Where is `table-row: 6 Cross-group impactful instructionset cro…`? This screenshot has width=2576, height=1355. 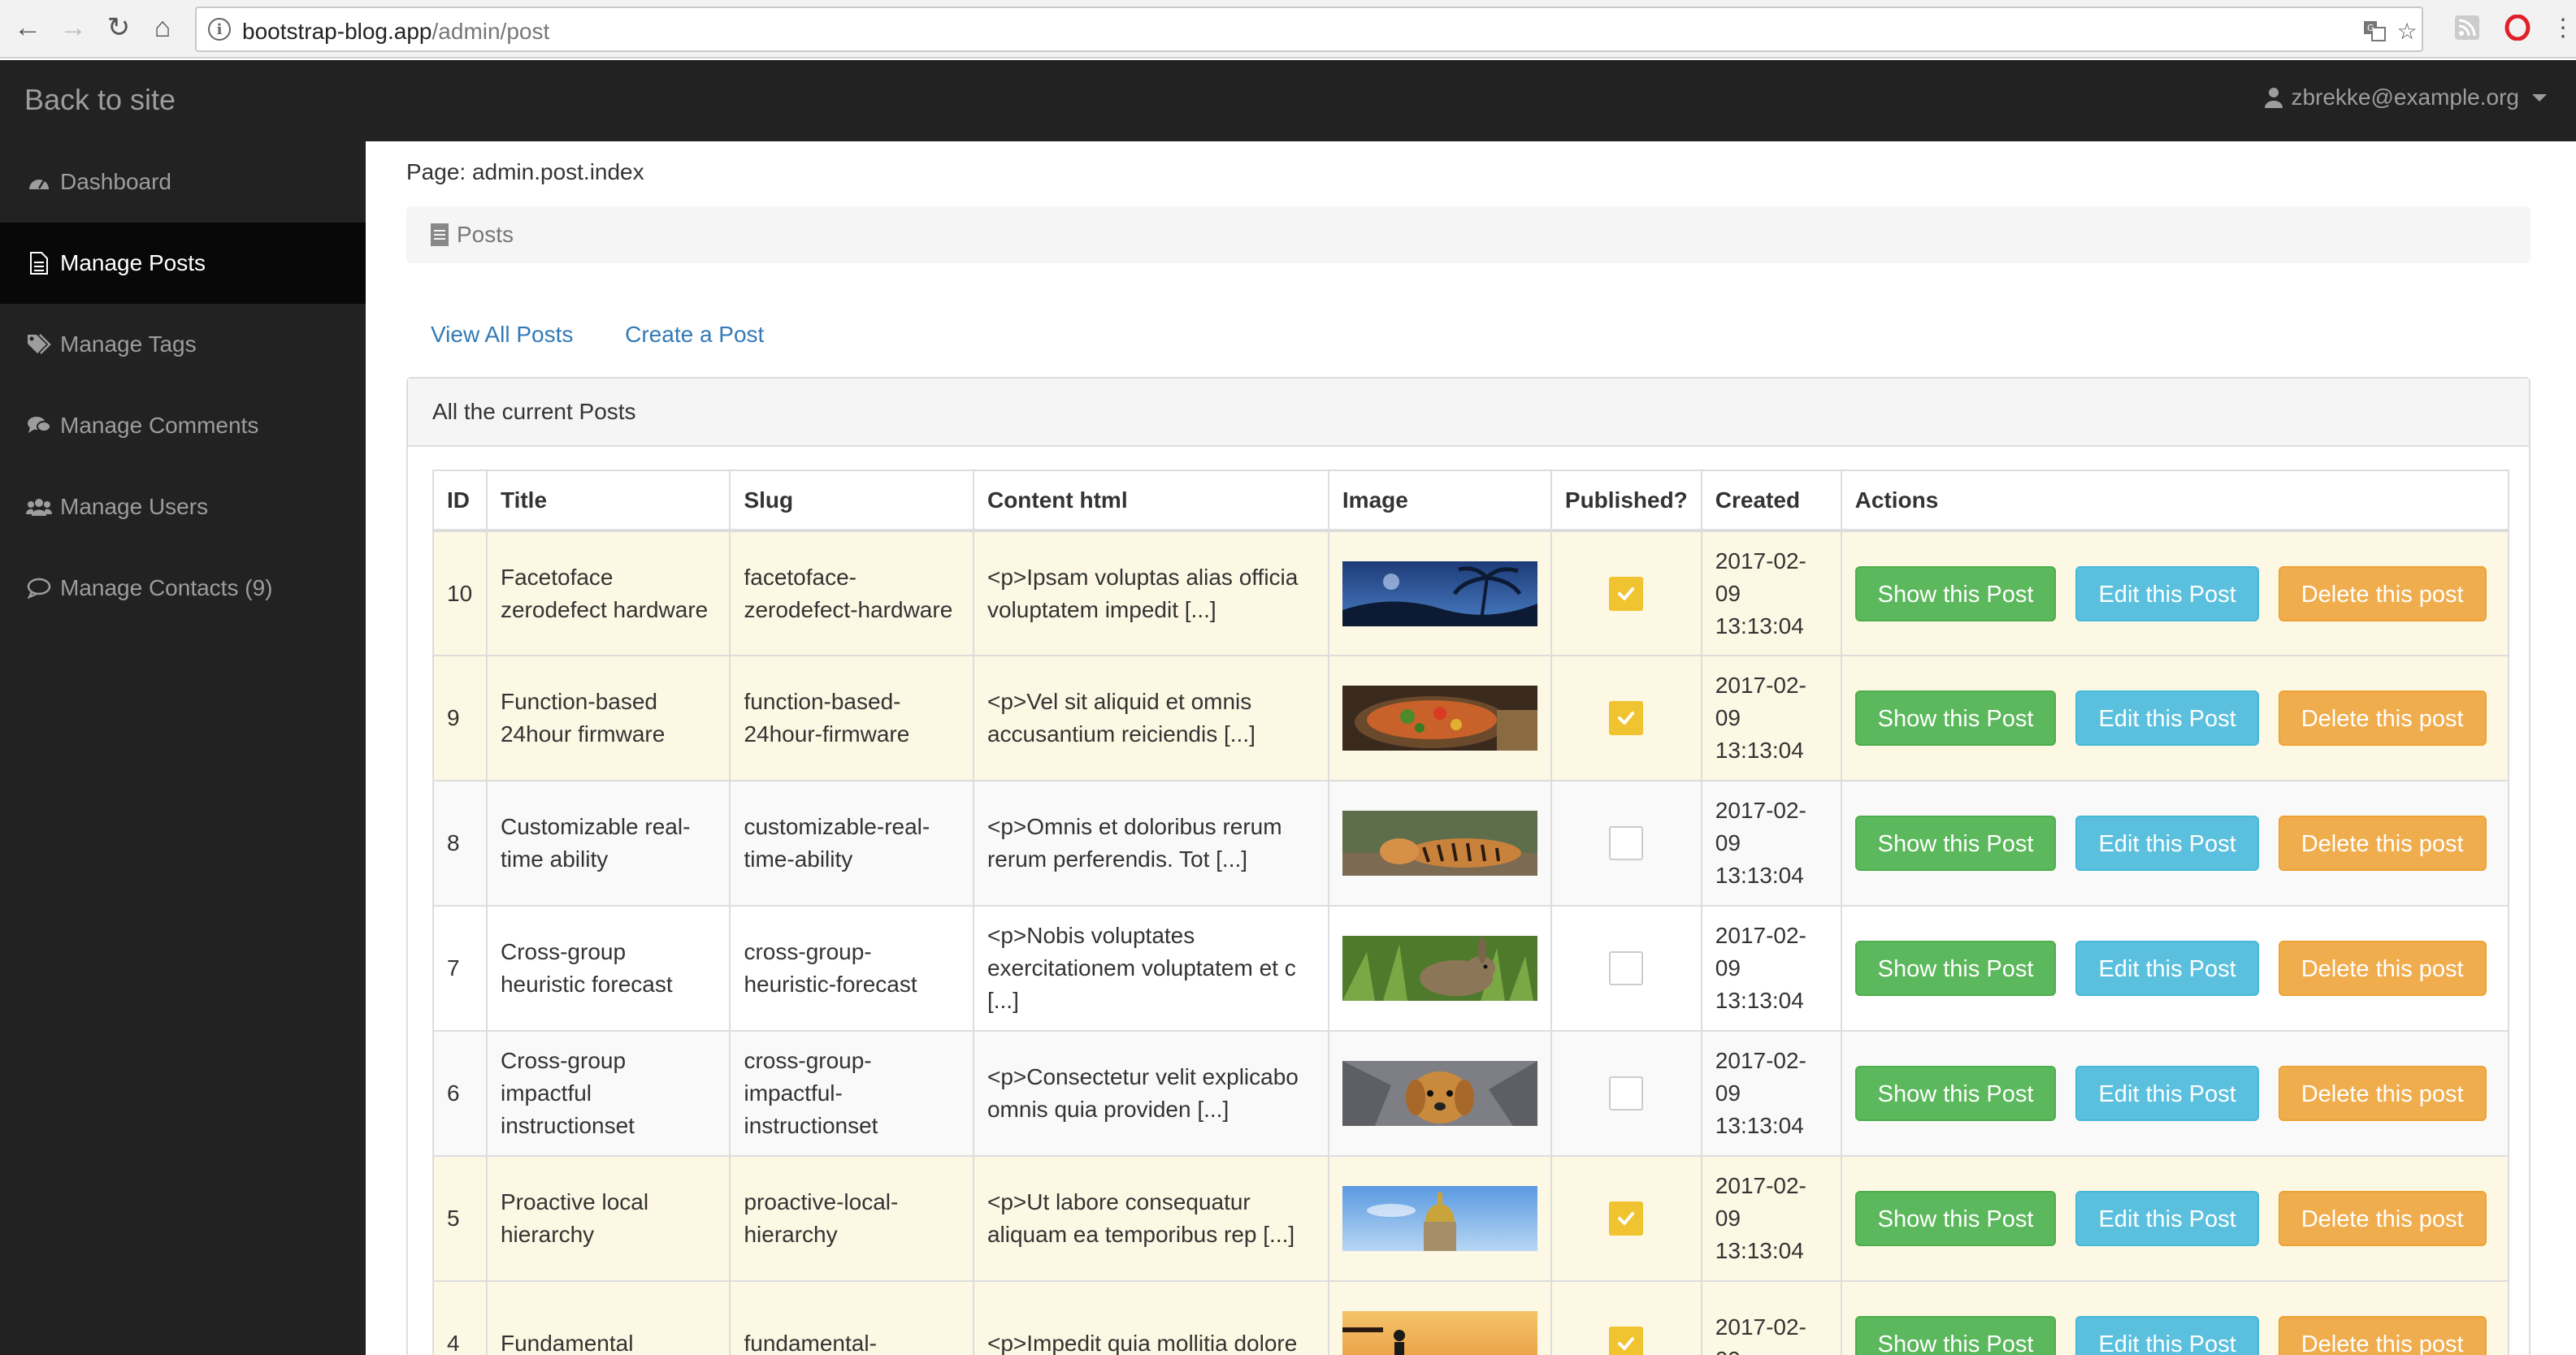 table-row: 6 Cross-group impactful instructionset cro… is located at coordinates (1471, 1093).